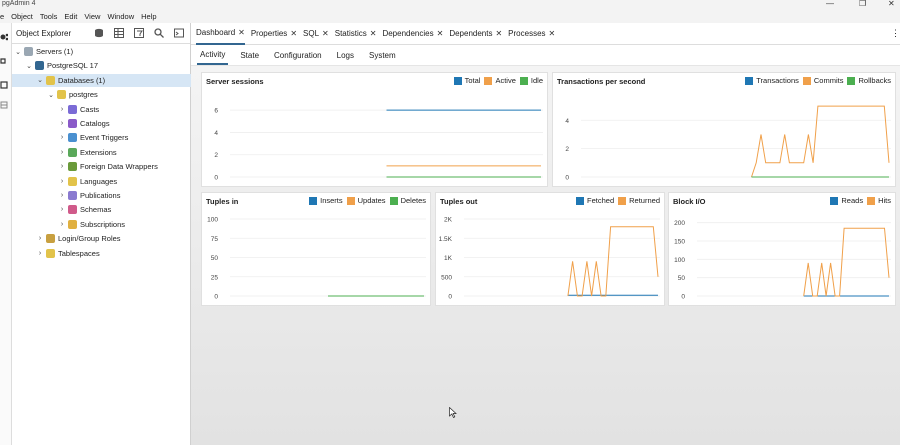 The image size is (900, 445). Describe the element at coordinates (316, 249) in the screenshot. I see `tuples-in-panel: Tuples in Inserts Updates Deletes 0 25 50 75 100` at that location.